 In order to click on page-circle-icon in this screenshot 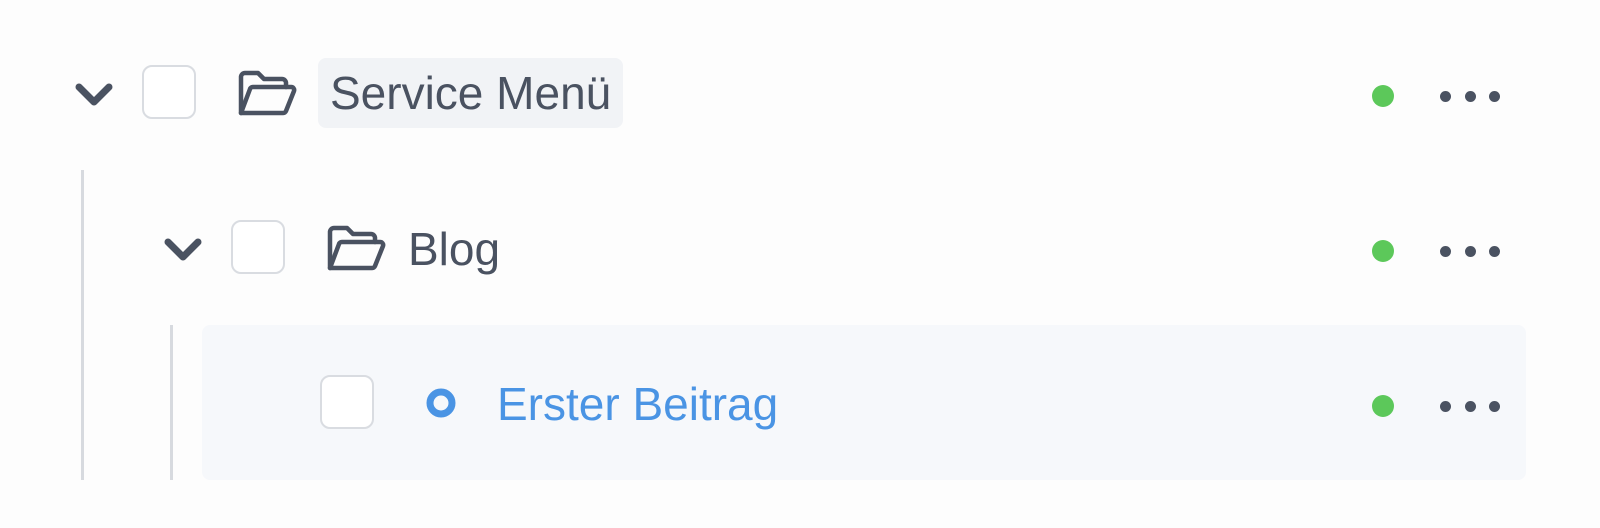, I will do `click(441, 403)`.